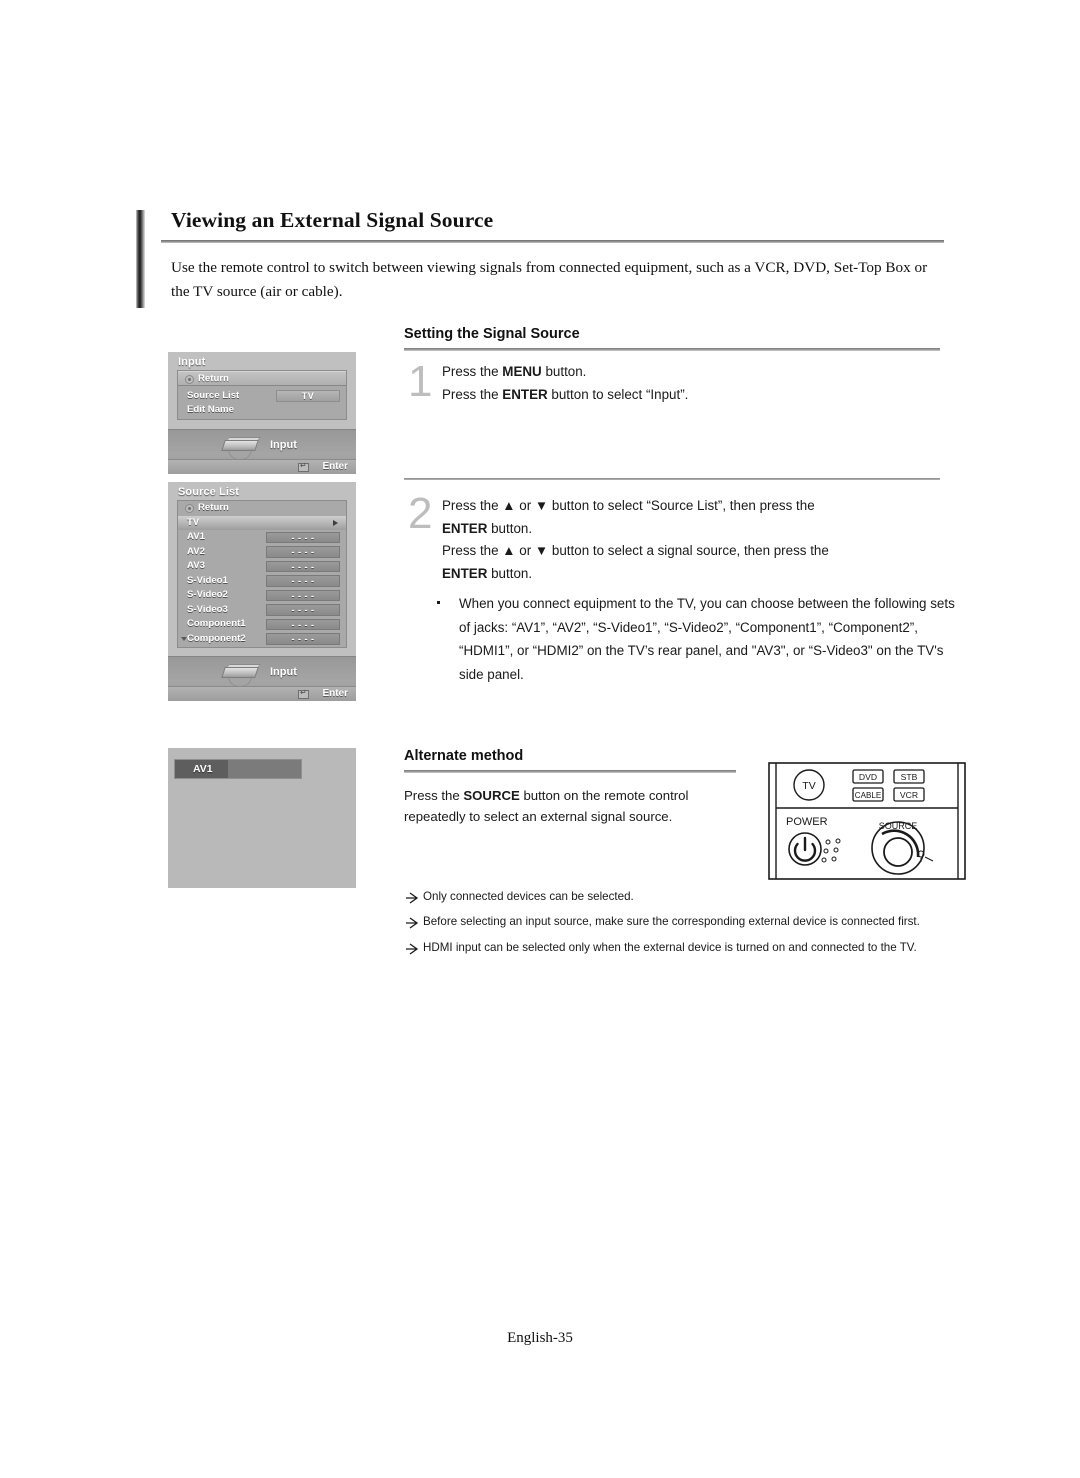 The width and height of the screenshot is (1080, 1478). I want to click on remote-dvd-button-label: DVD, so click(868, 777).